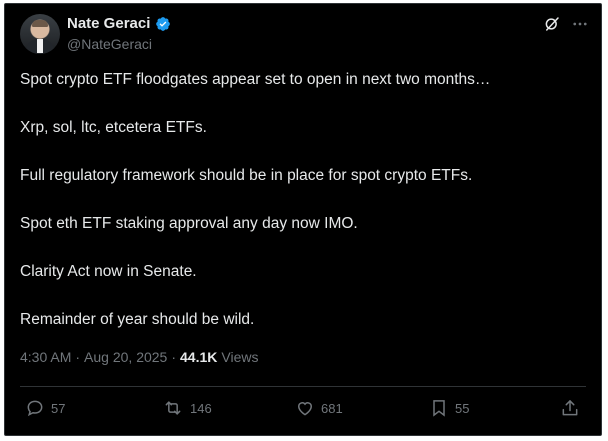 This screenshot has width=608, height=441. I want to click on tweet-meta: 4:30 AM · Aug 20, 2025 · 44.1K Views, so click(139, 357).